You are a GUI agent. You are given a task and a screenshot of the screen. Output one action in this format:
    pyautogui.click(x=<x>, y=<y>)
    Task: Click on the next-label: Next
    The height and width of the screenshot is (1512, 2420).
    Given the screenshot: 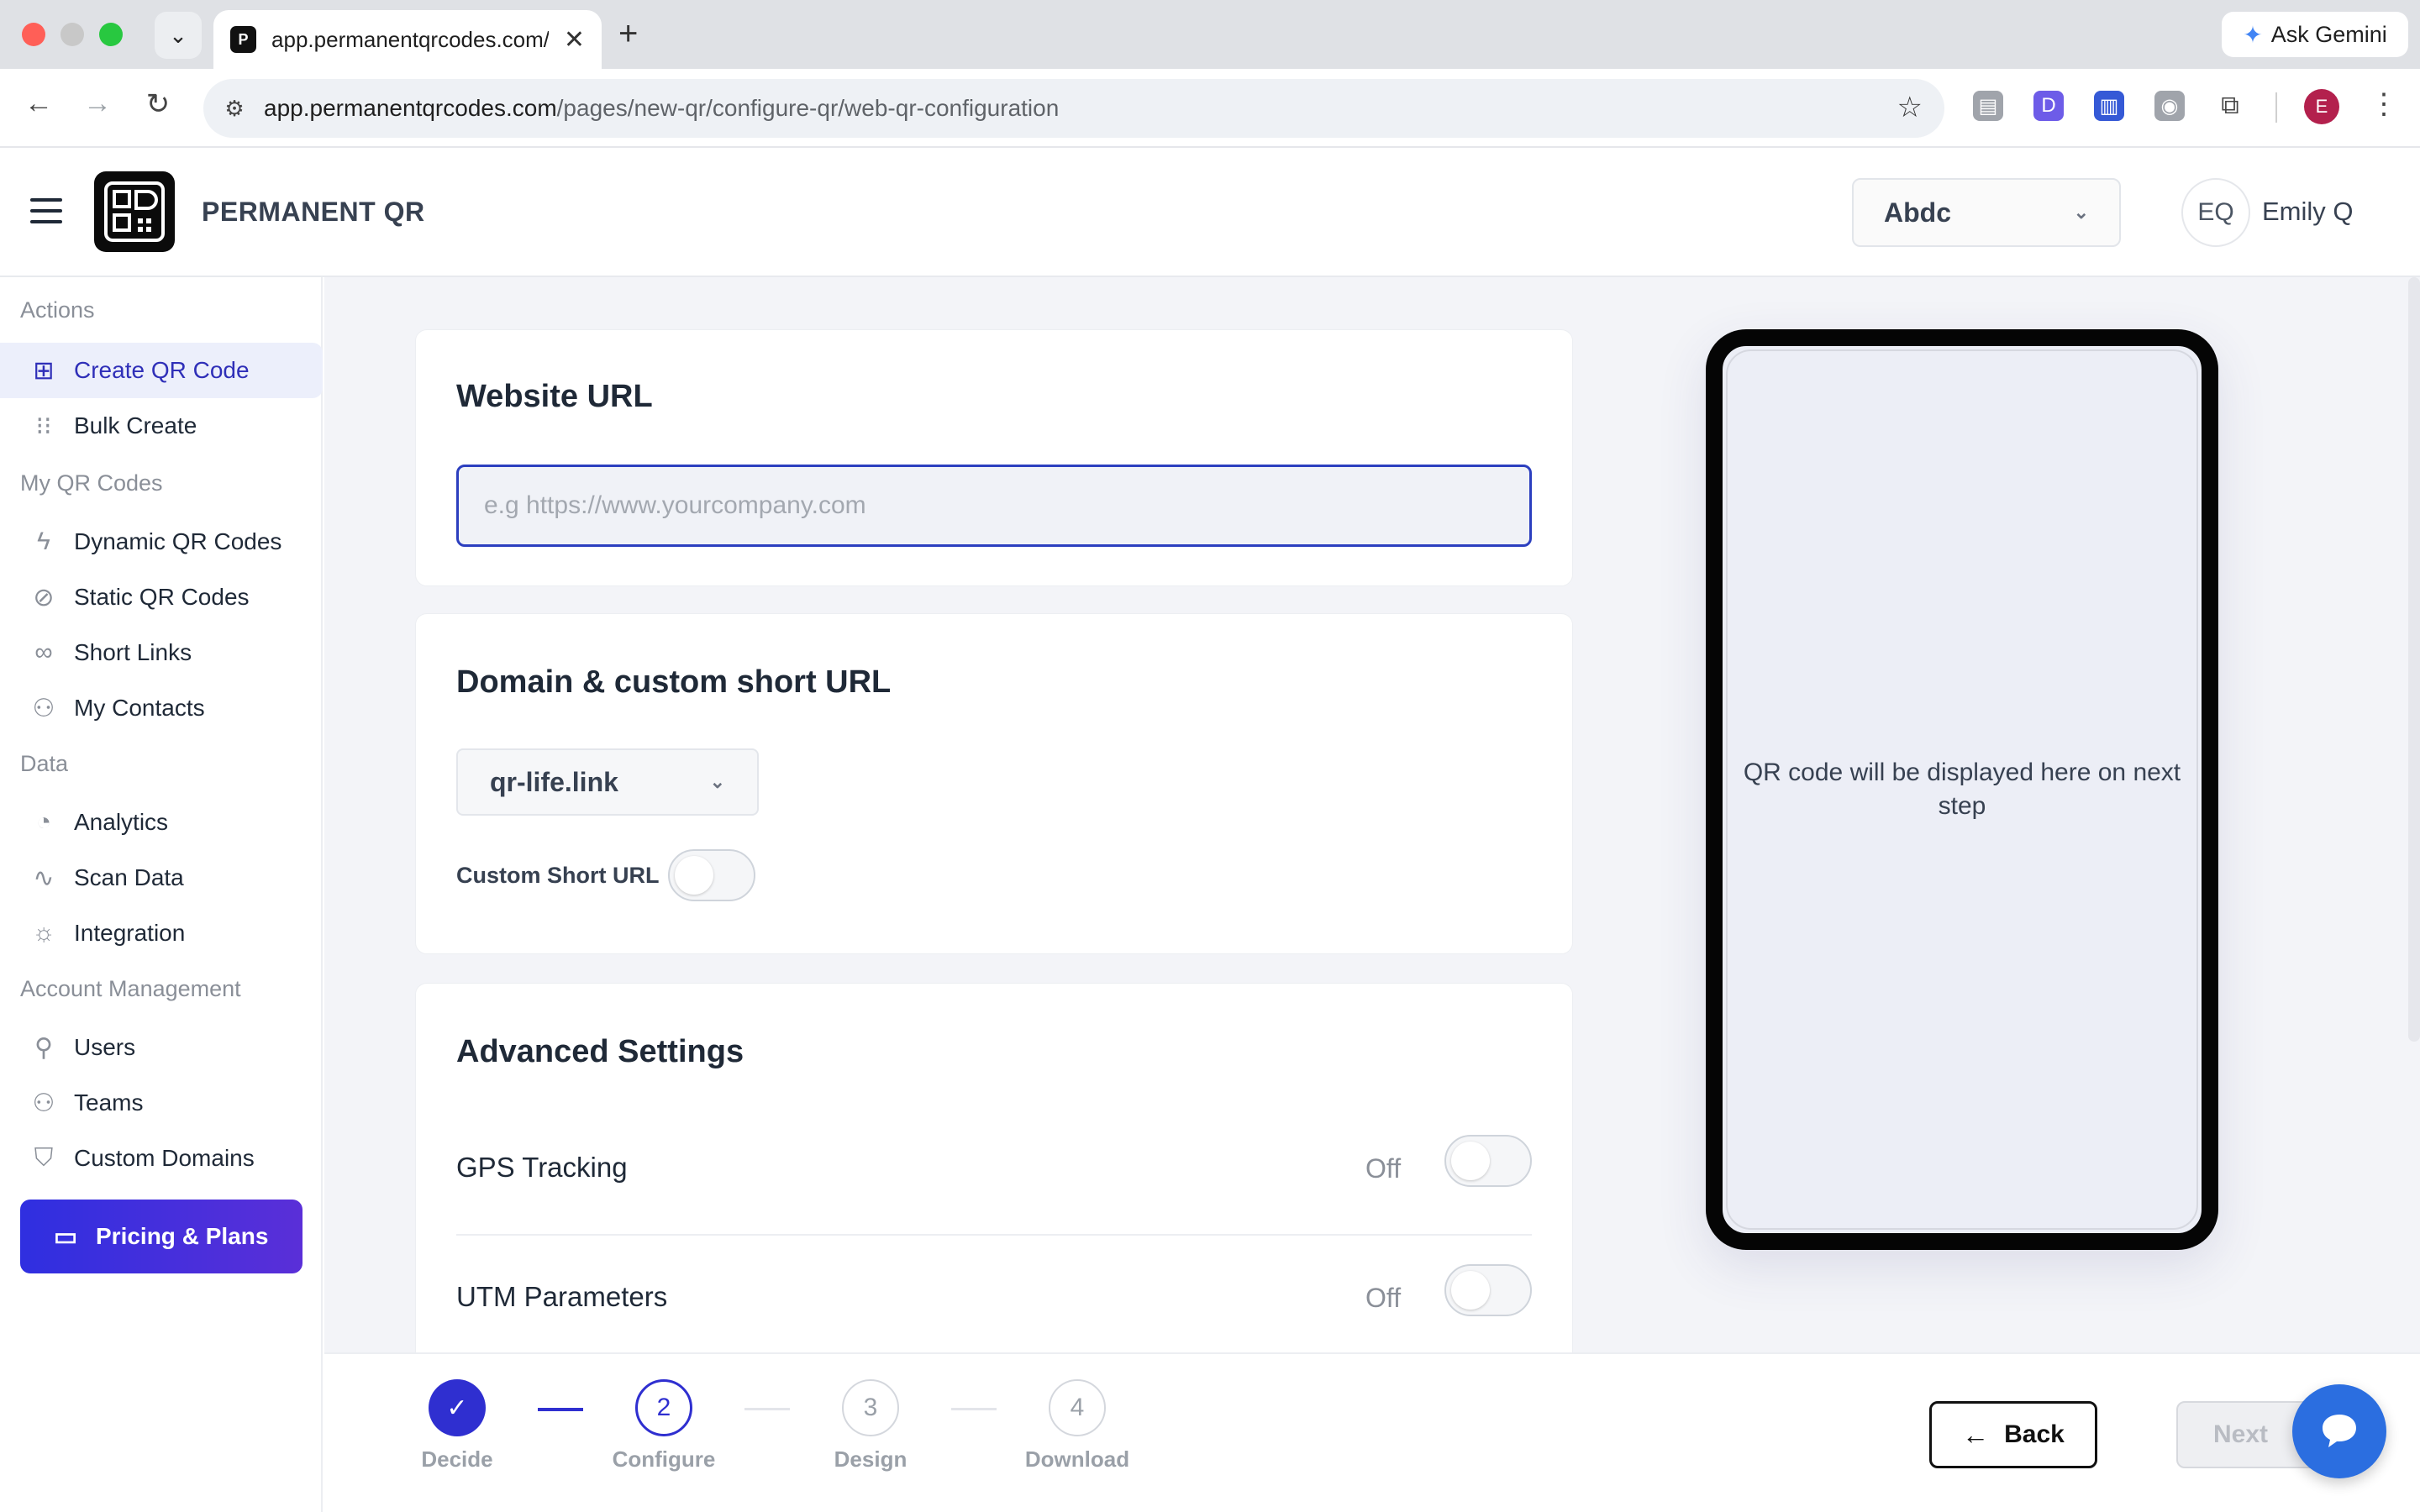 What is the action you would take?
    pyautogui.click(x=2241, y=1434)
    